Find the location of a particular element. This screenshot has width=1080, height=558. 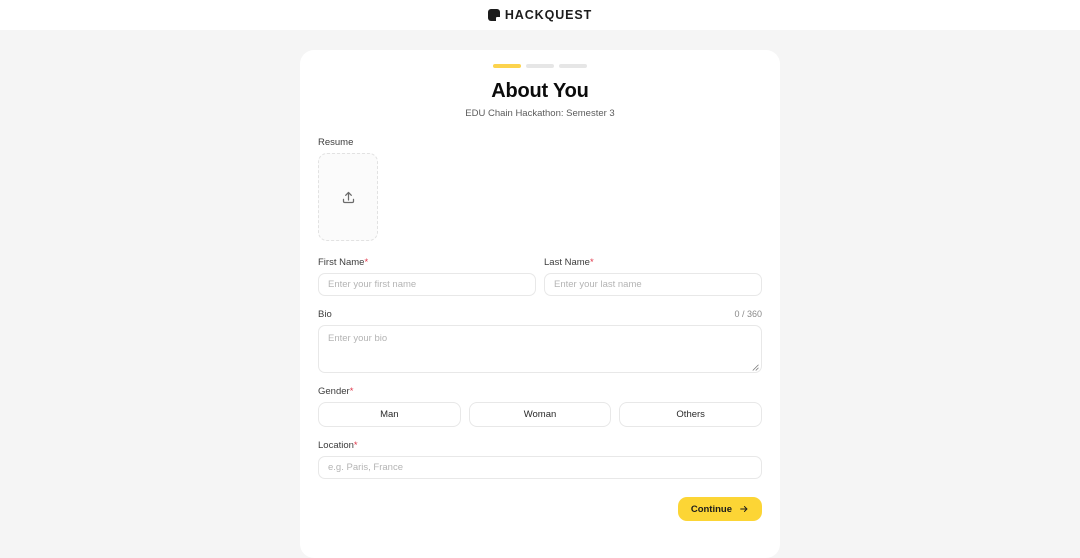

bio-textarea-wrapper is located at coordinates (540, 349).